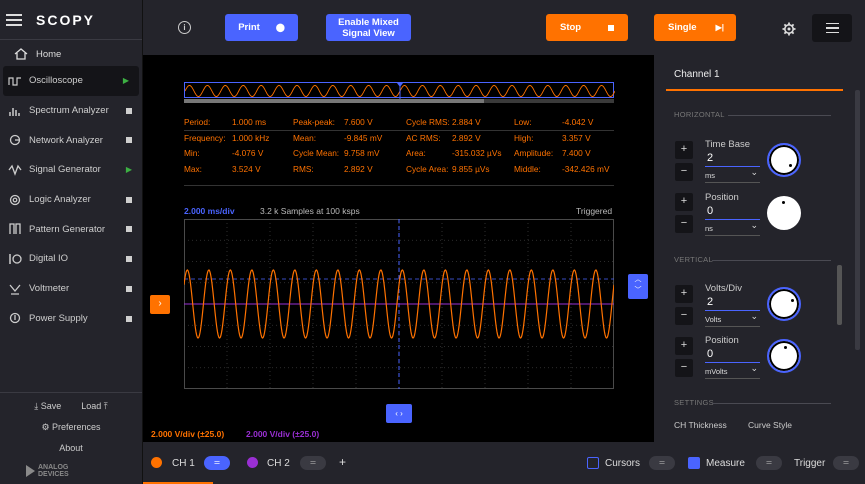  Describe the element at coordinates (14, 111) in the screenshot. I see `spectrum-icon` at that location.